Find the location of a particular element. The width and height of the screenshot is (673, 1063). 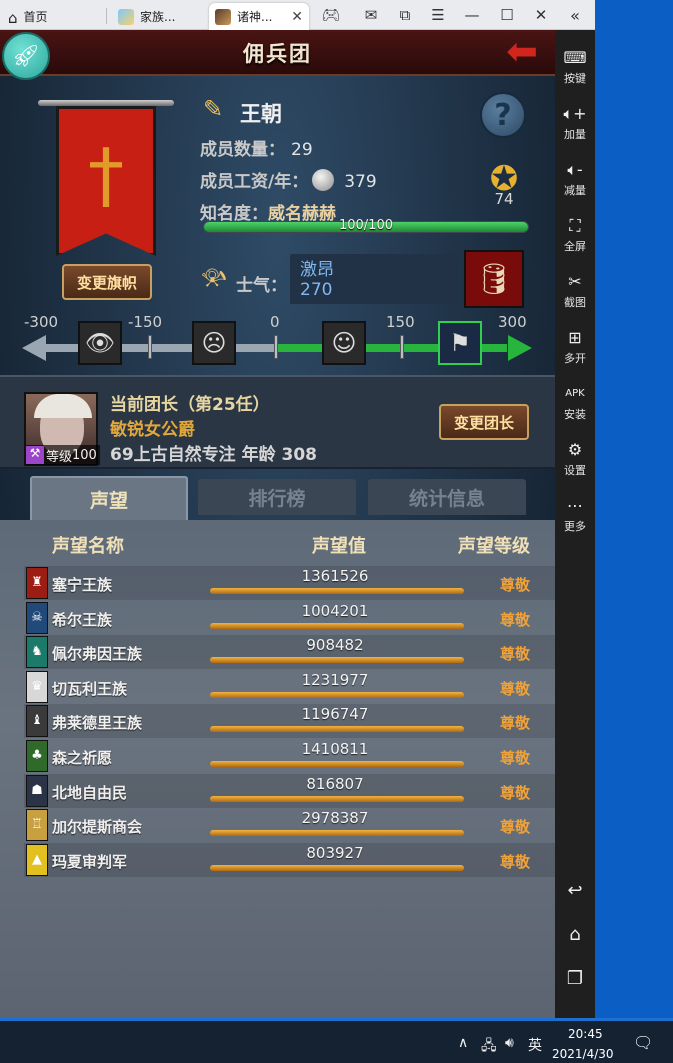

change-banner-button: 变更旗帜 is located at coordinates (107, 282).